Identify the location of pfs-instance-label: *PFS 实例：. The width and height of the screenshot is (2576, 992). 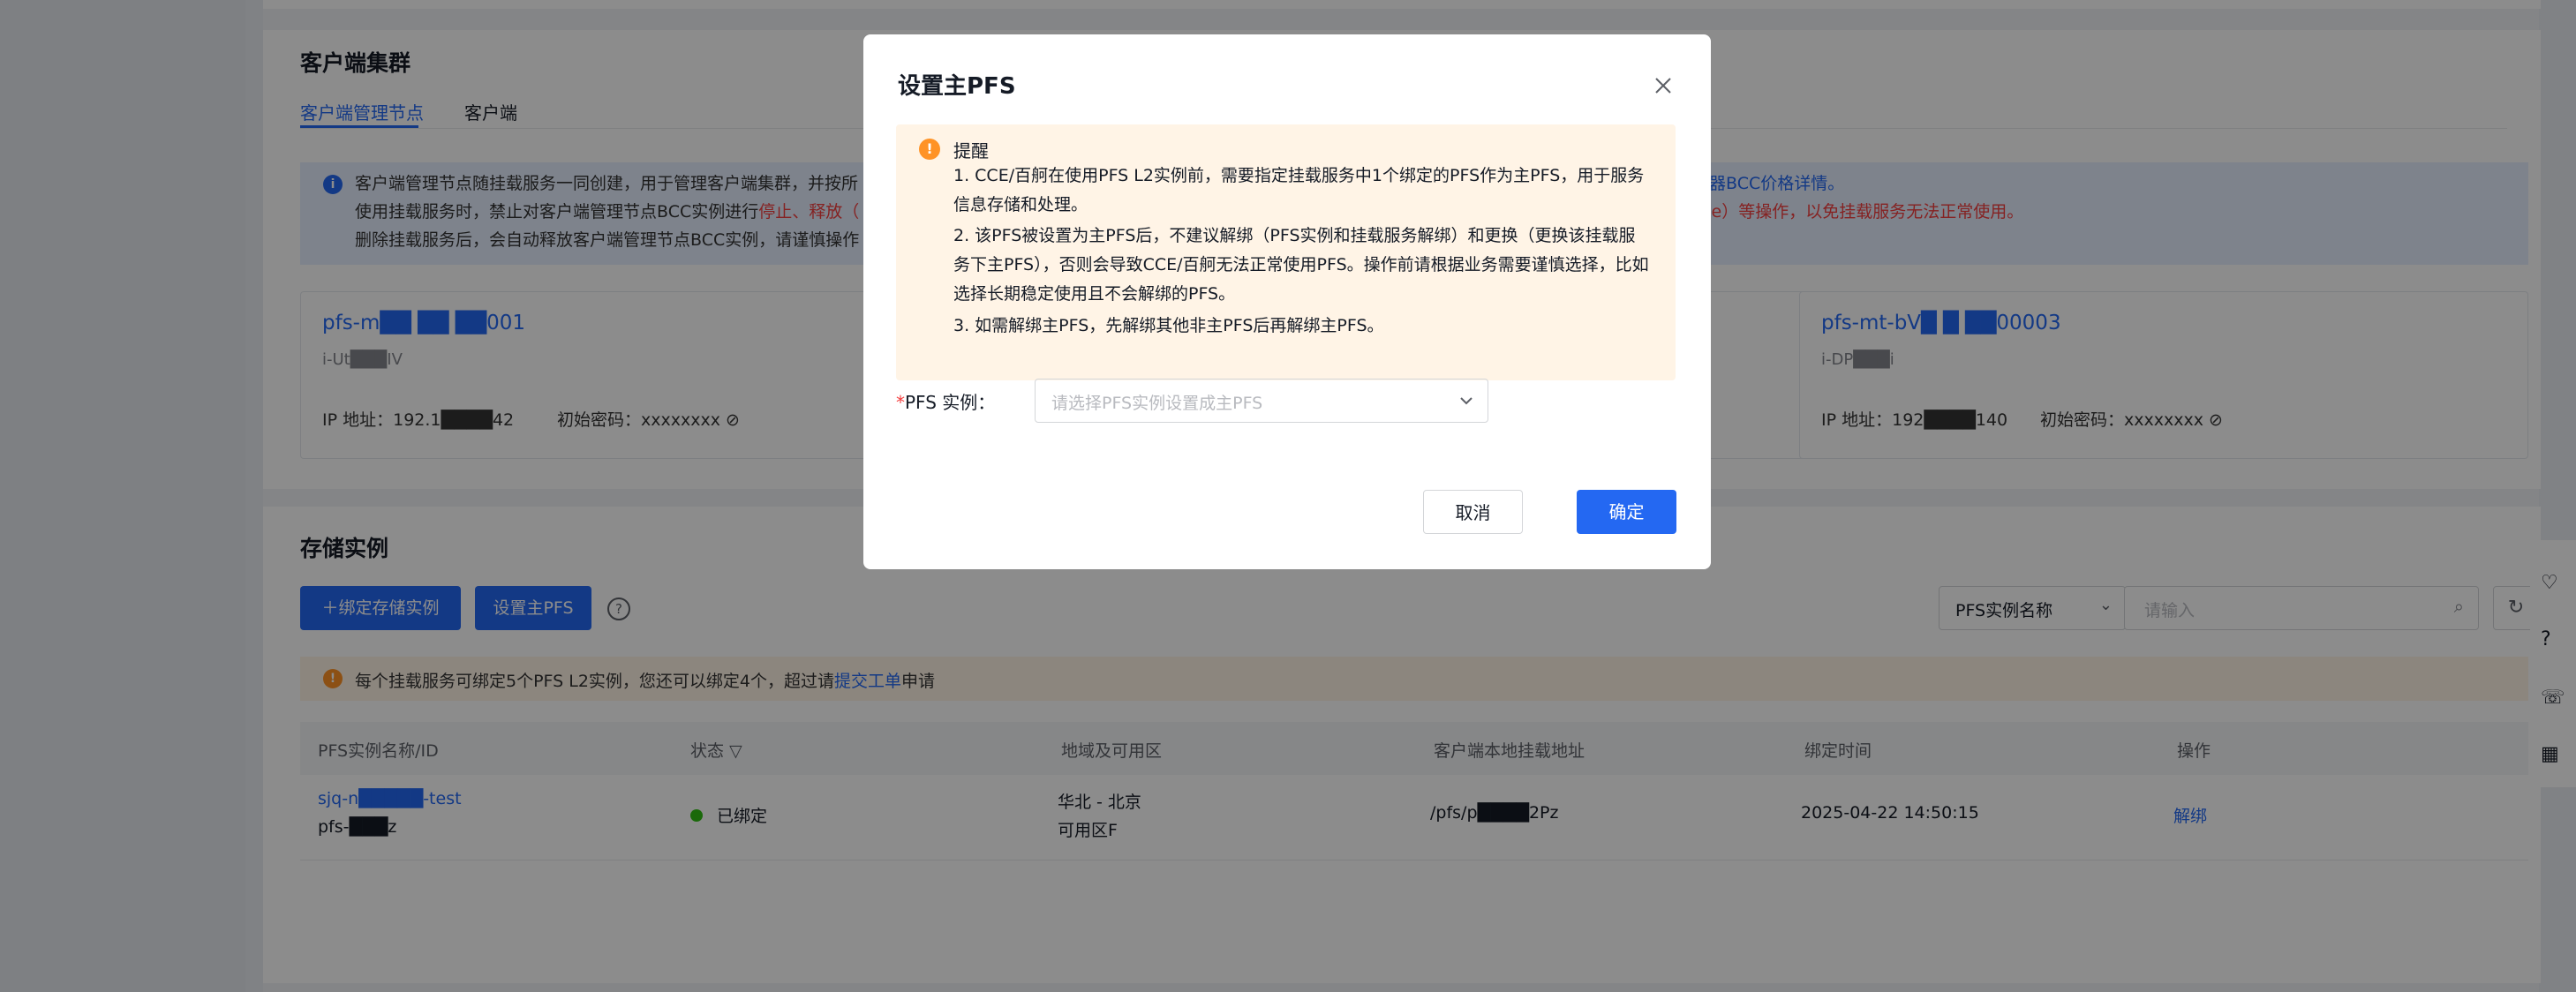
(946, 402).